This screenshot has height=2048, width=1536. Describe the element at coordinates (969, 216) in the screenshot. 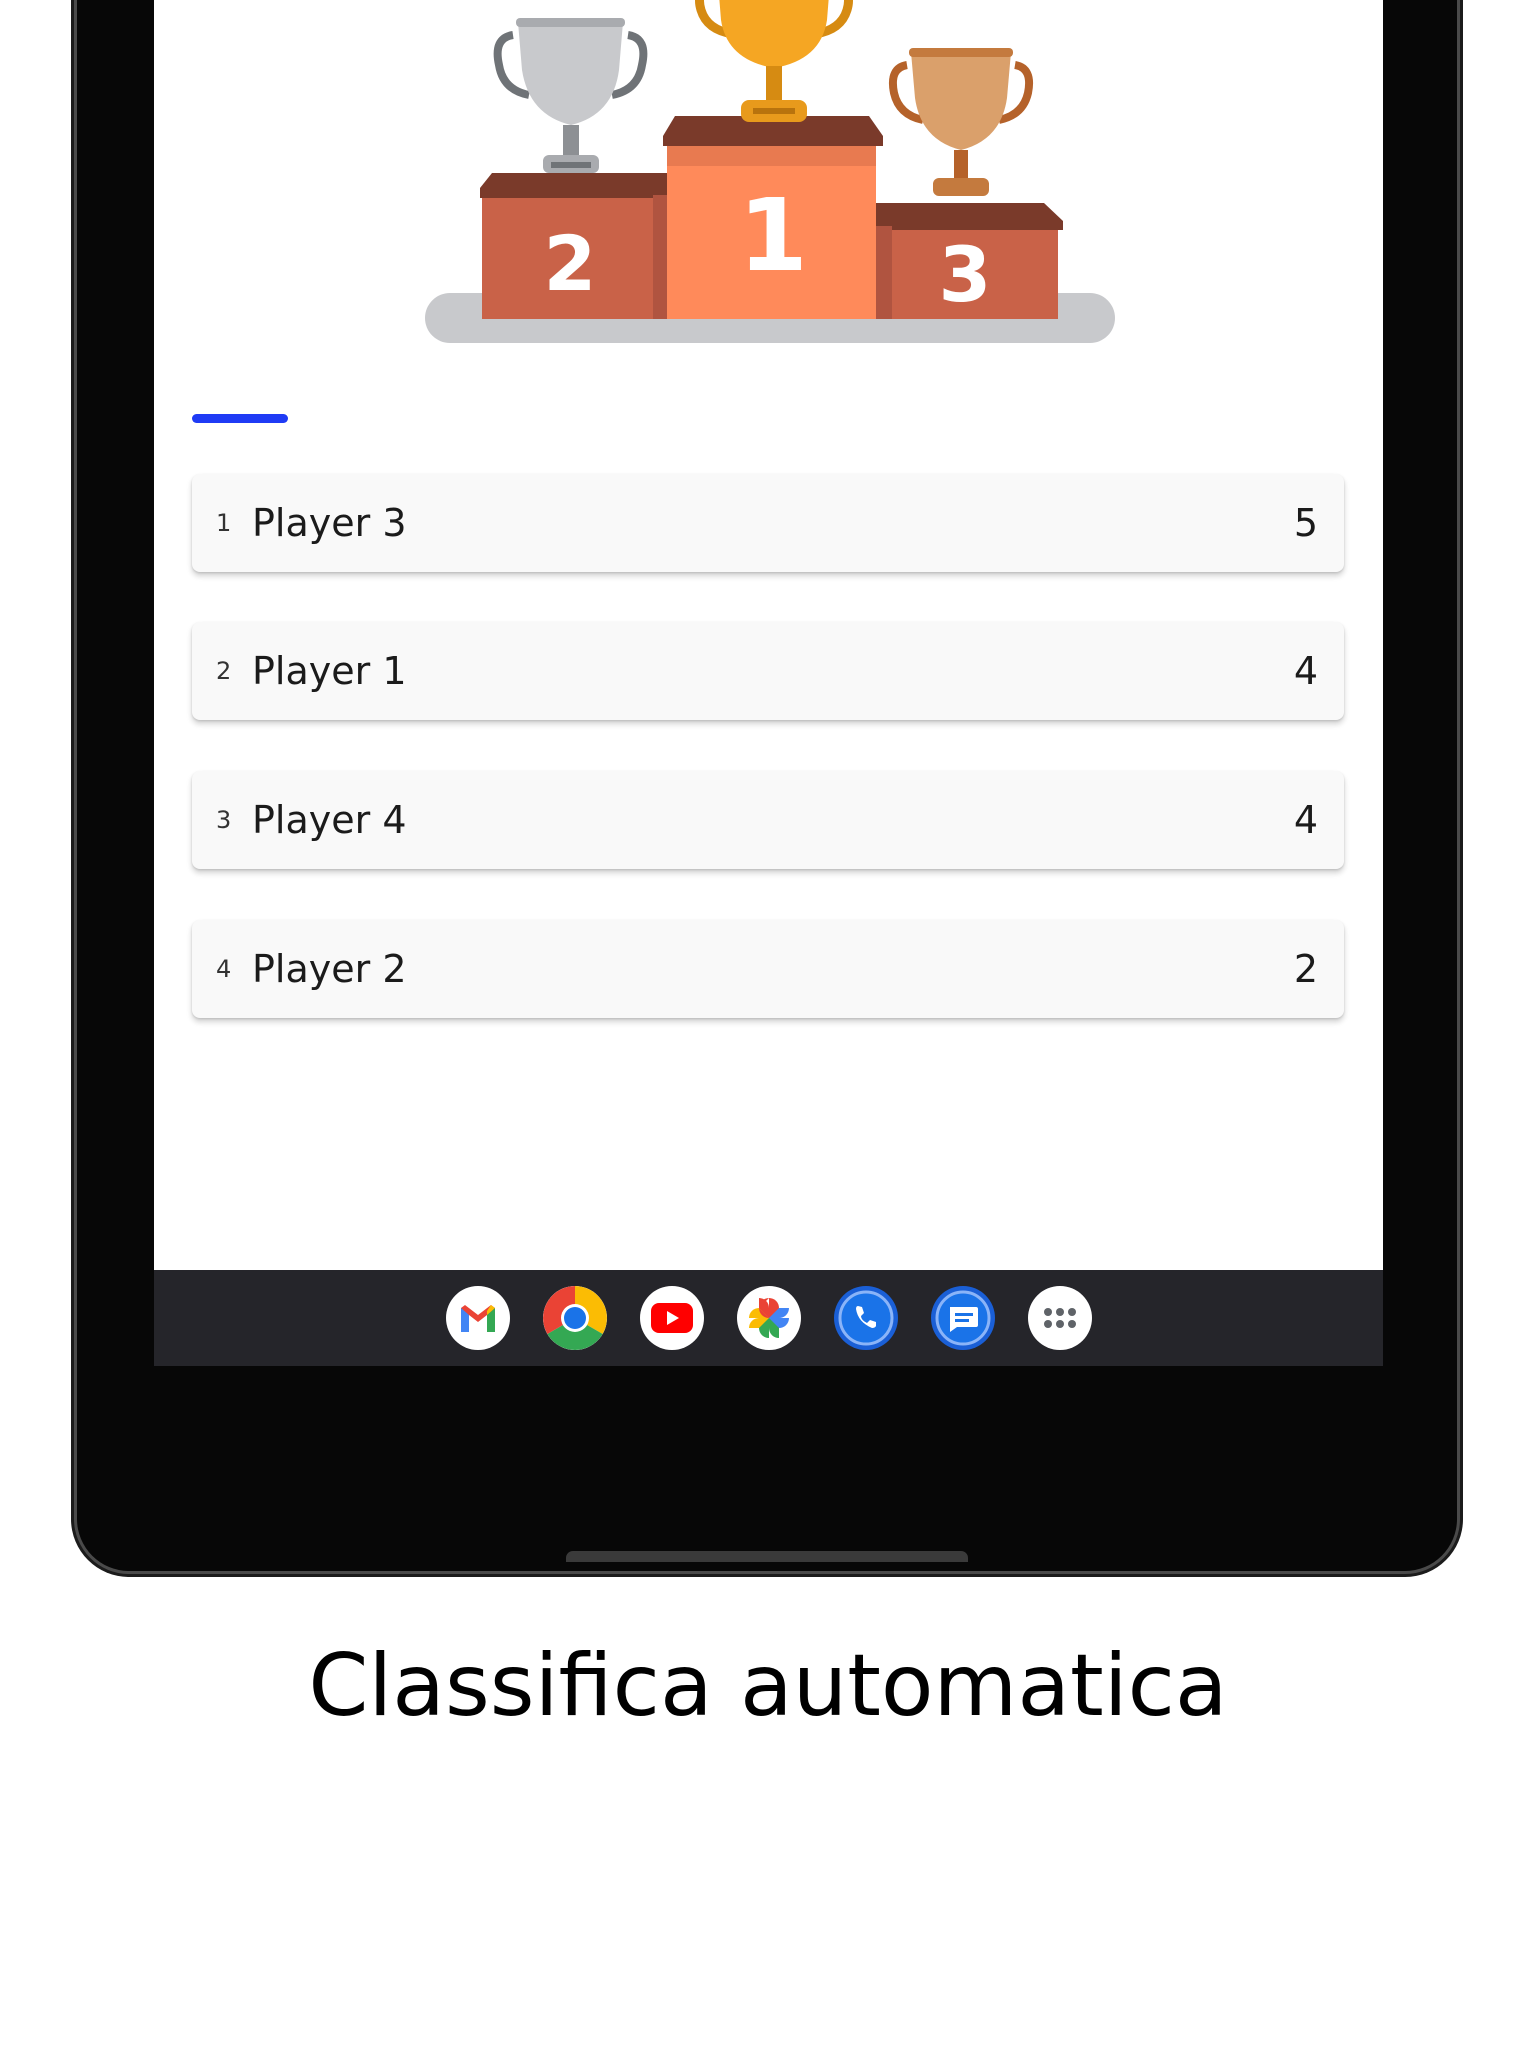

I see `podium-third-top` at that location.